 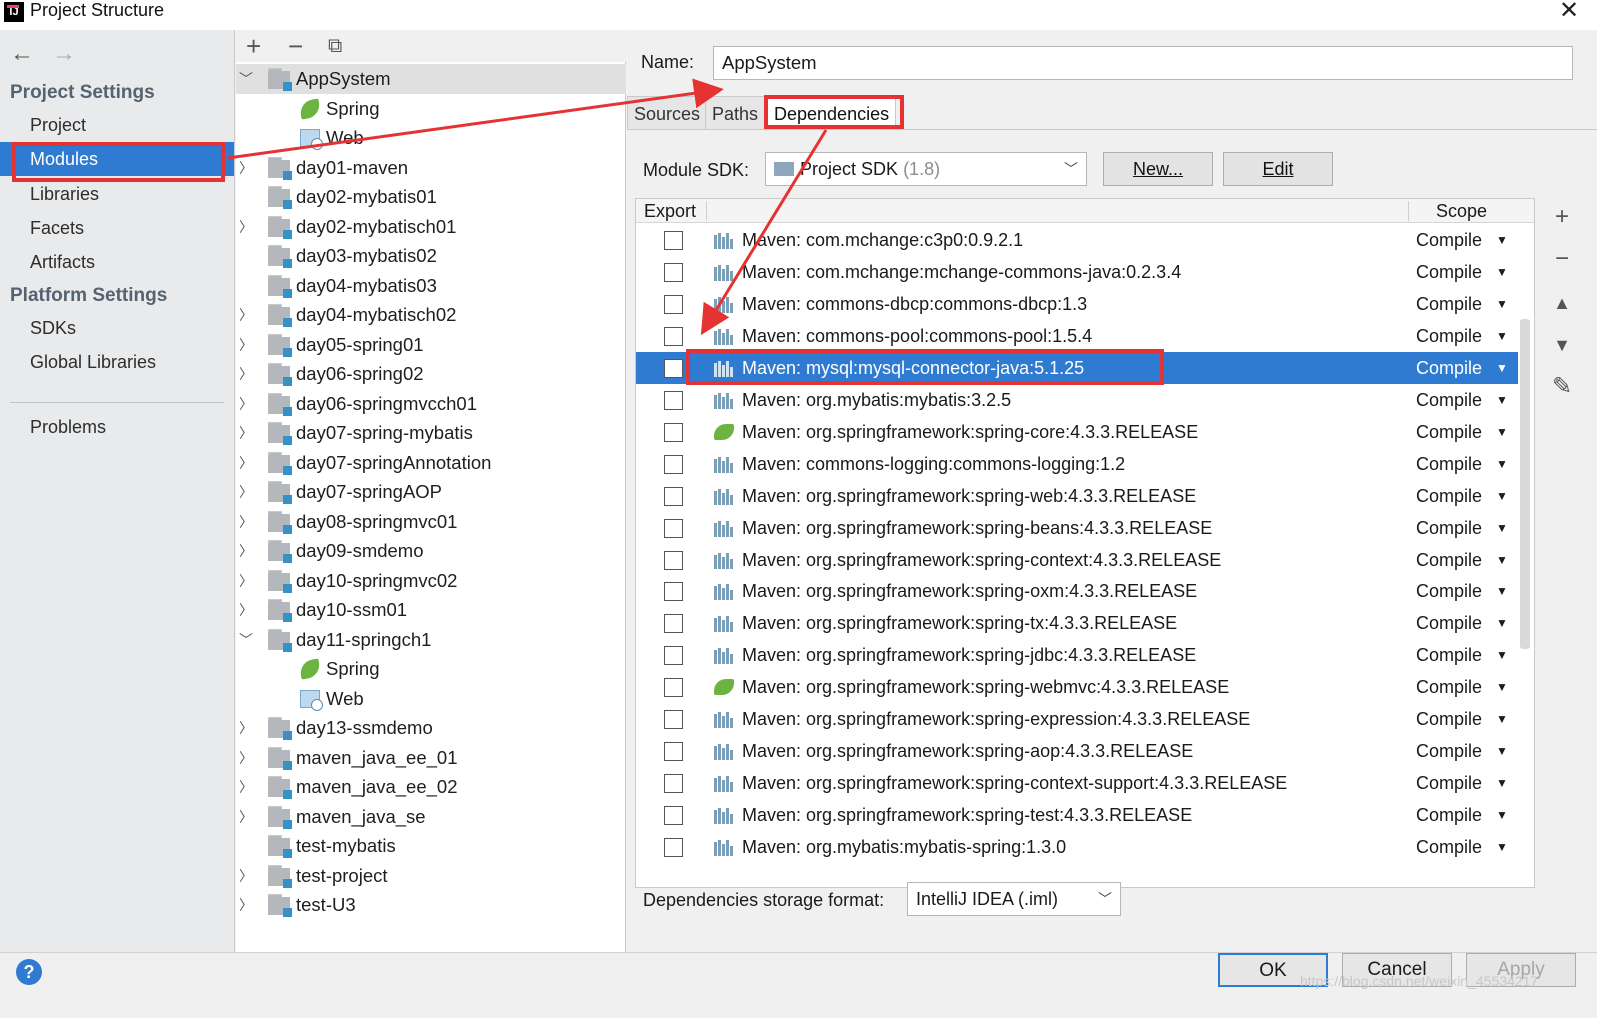 I want to click on export-column-header: Export, so click(x=670, y=211).